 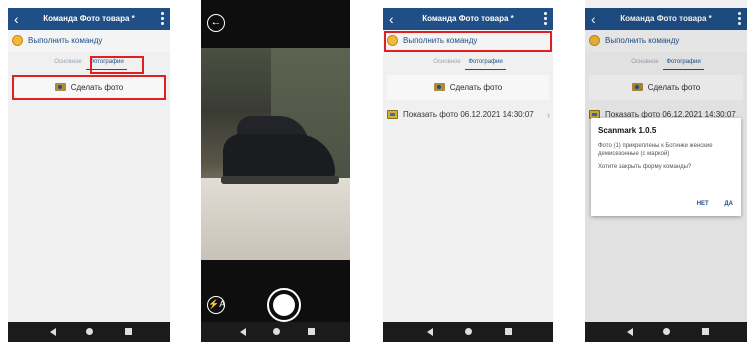 I want to click on camera-viewfinder, so click(x=275, y=154).